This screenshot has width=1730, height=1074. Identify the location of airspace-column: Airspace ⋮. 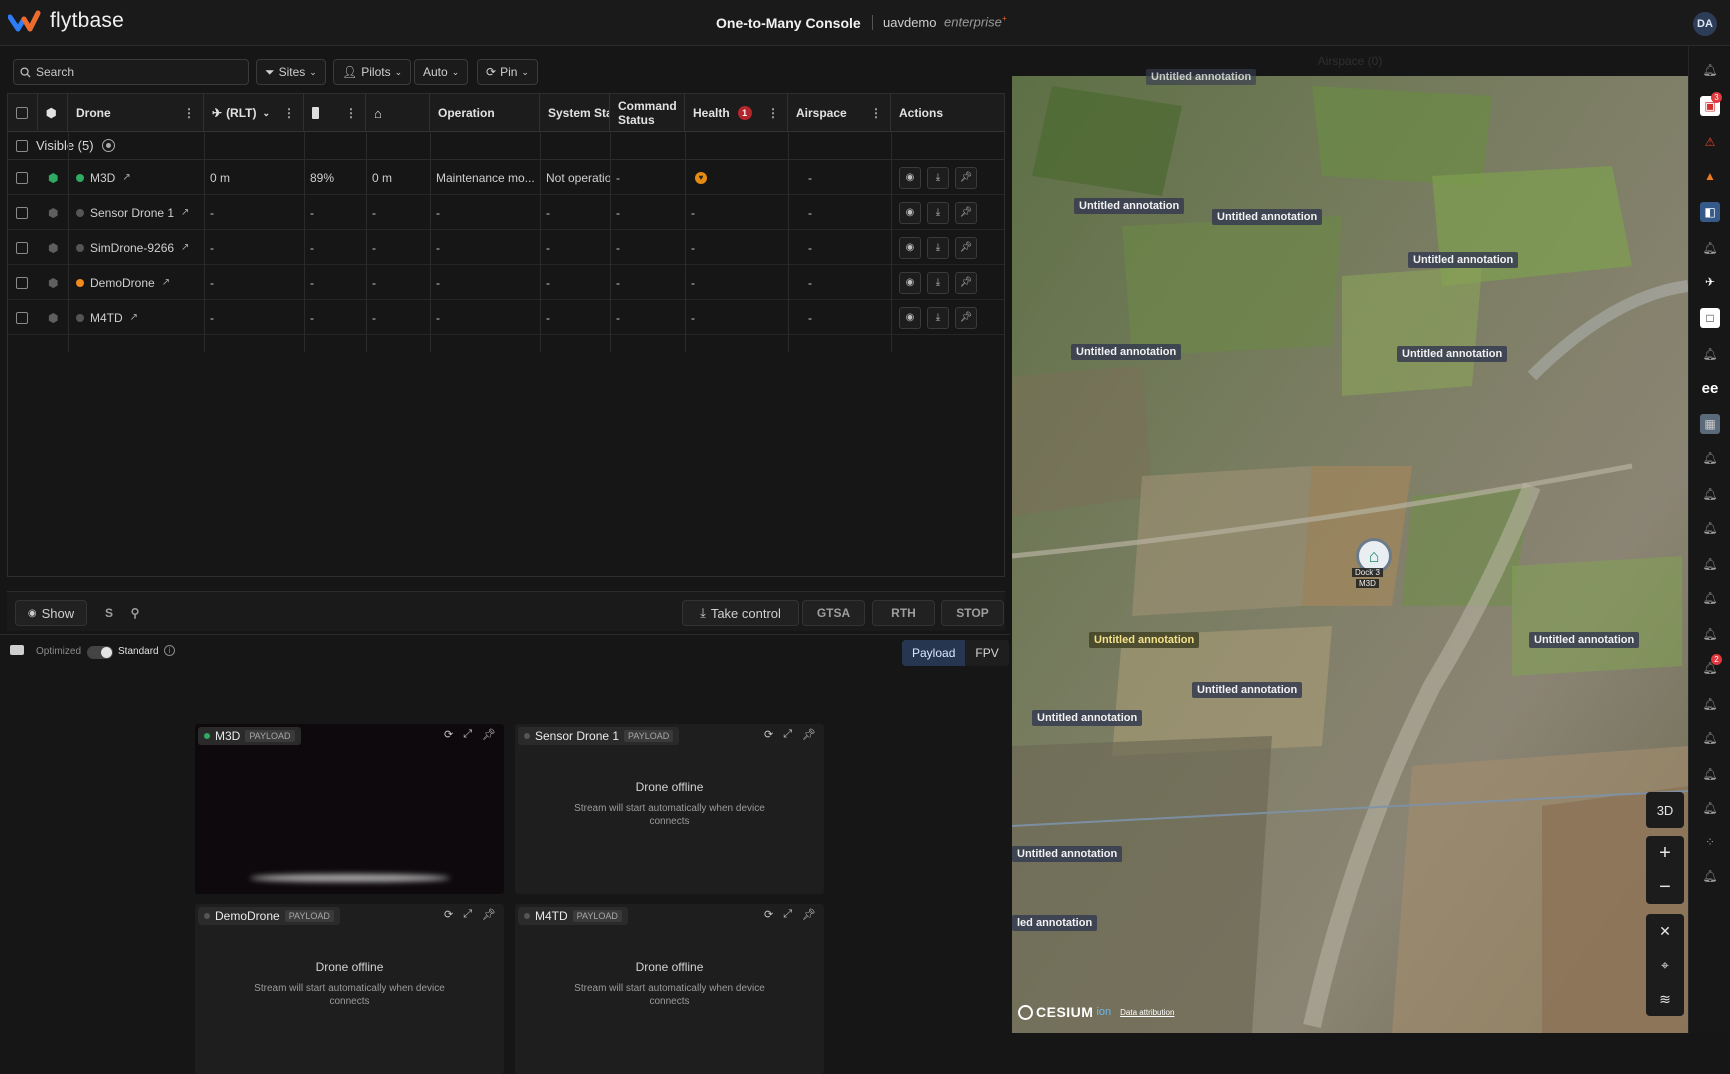
(839, 113).